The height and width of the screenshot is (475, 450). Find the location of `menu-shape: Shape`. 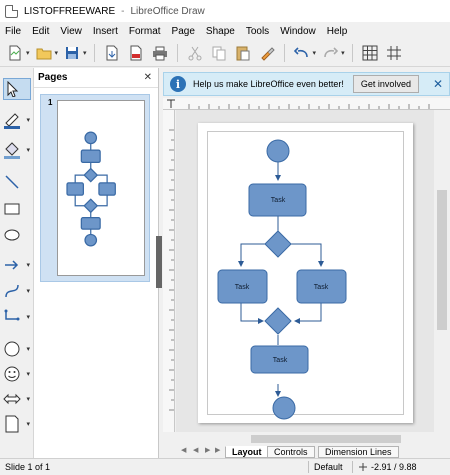

menu-shape: Shape is located at coordinates (220, 31).